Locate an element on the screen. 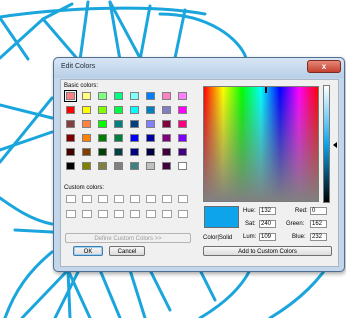 Image resolution: width=346 pixels, height=318 pixels. lum-field: 109 is located at coordinates (267, 237).